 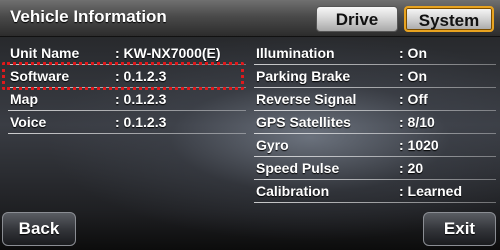 I want to click on info-value: : 1020, so click(x=419, y=145).